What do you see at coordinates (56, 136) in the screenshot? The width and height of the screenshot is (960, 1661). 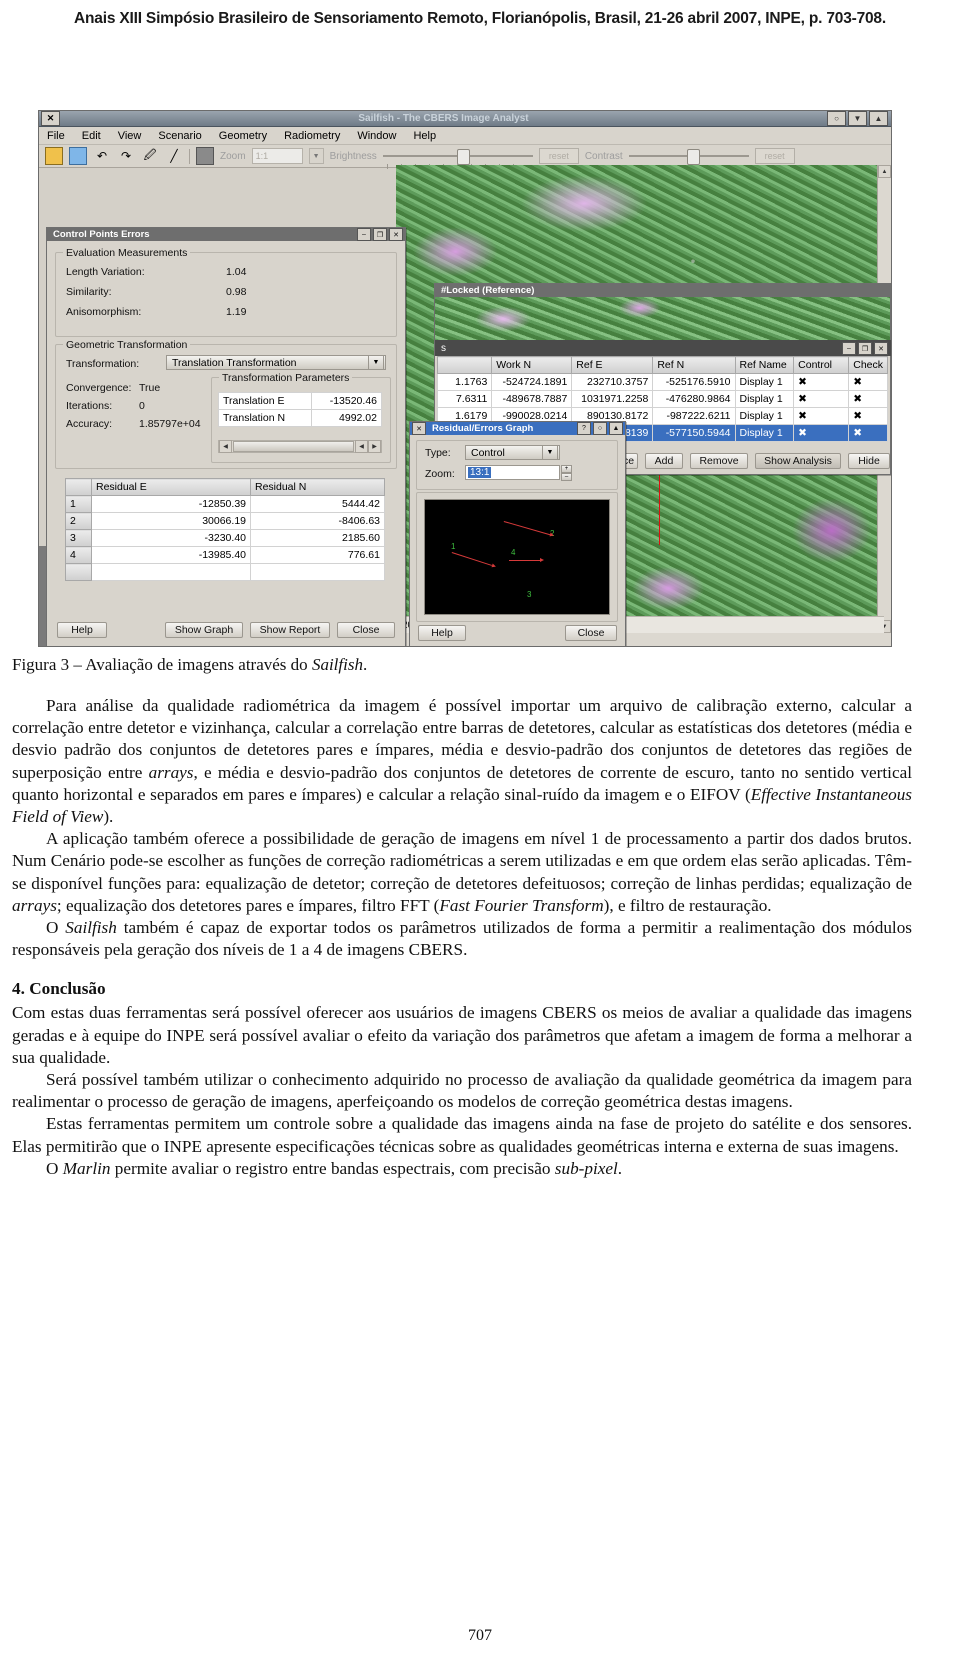 I see `menu-file: File` at bounding box center [56, 136].